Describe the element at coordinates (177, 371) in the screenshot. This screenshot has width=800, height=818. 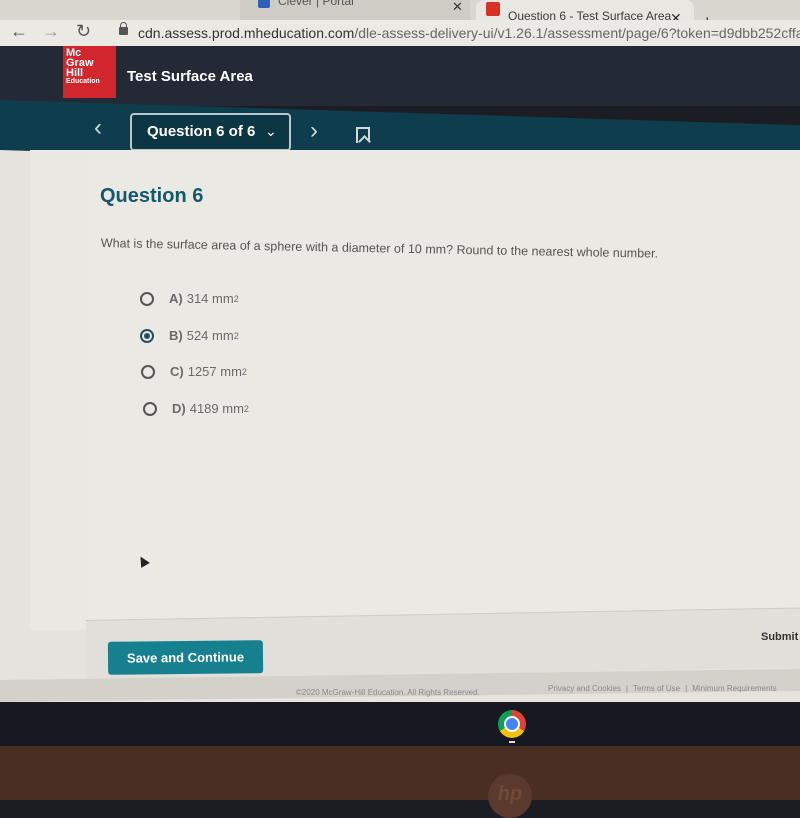
I see `option-letter: C)` at that location.